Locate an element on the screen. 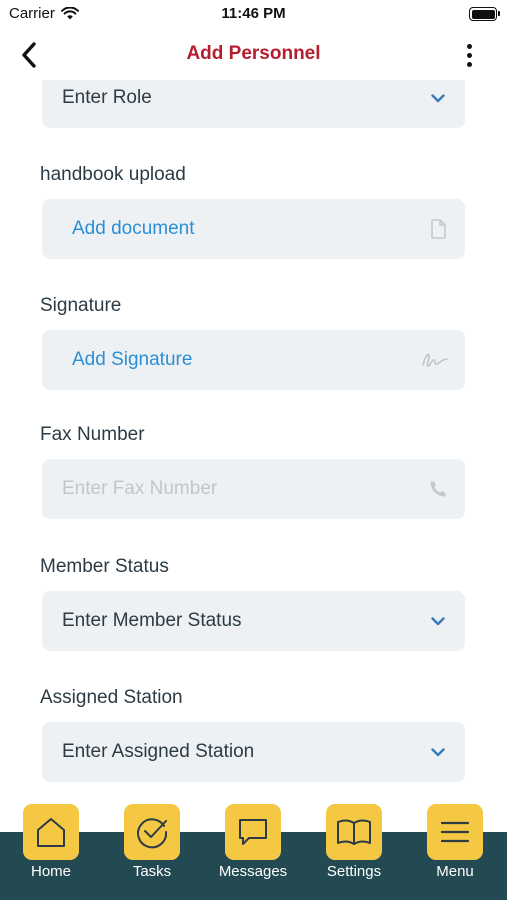 The image size is (507, 900). tab-menu: Menu is located at coordinates (455, 852).